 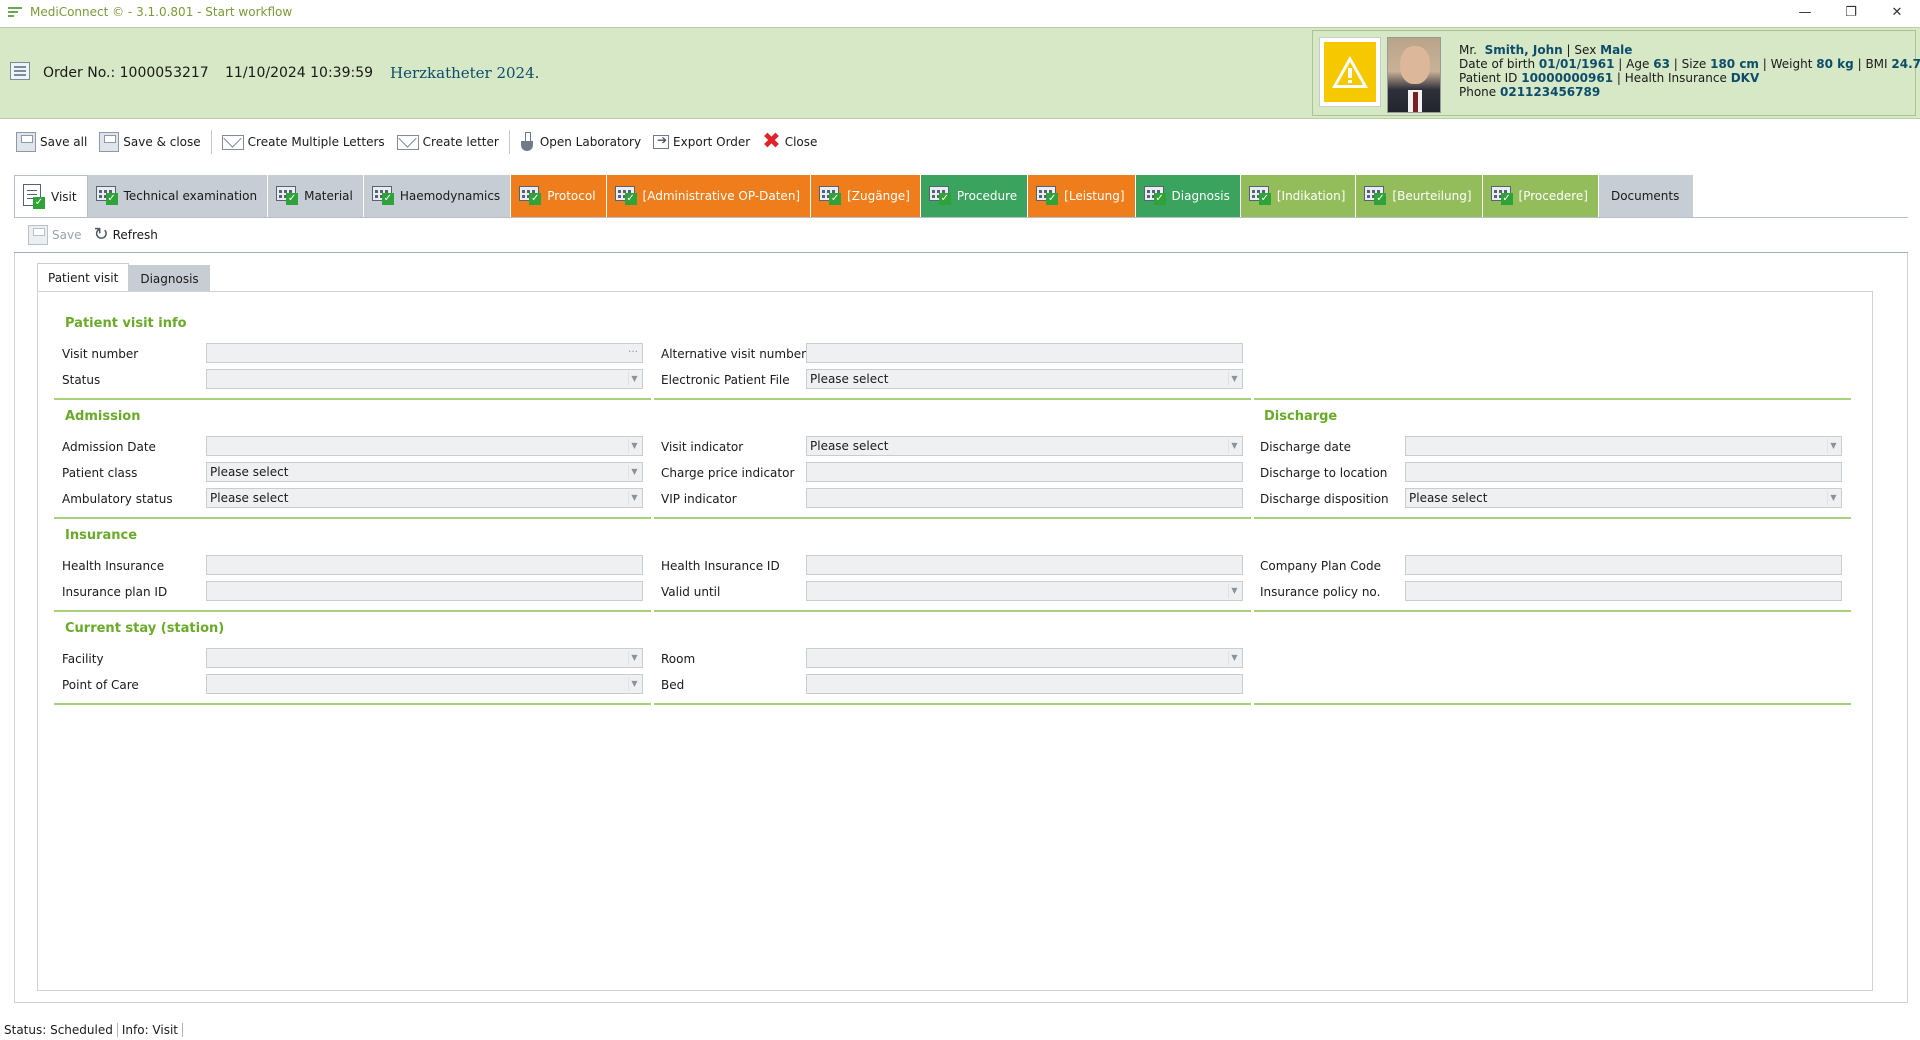 I want to click on tab-diagnosis-panel: Diagnosis, so click(x=169, y=278).